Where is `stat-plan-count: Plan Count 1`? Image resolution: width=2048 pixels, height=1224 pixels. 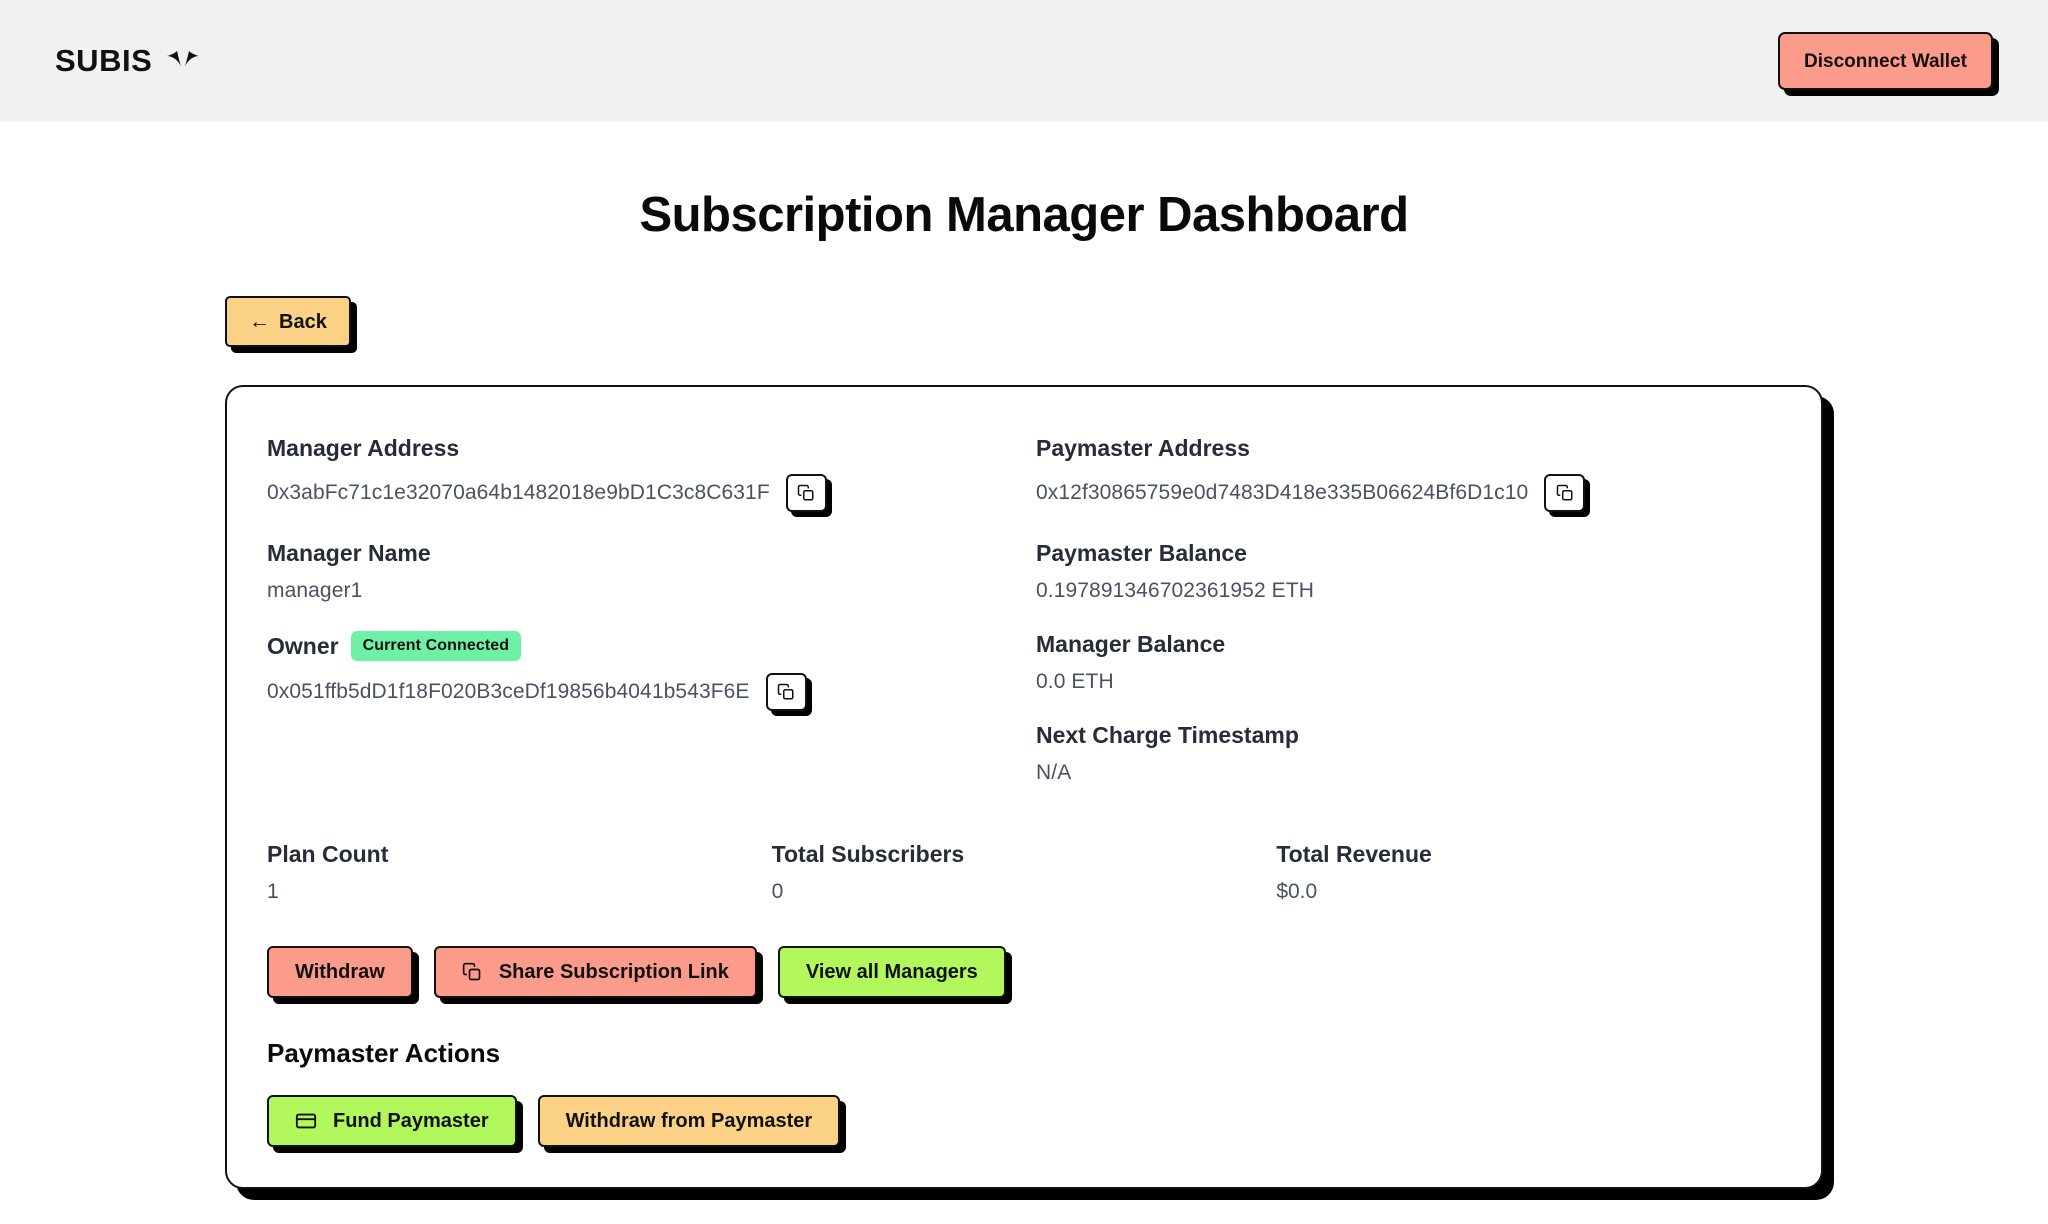 stat-plan-count: Plan Count 1 is located at coordinates (519, 872).